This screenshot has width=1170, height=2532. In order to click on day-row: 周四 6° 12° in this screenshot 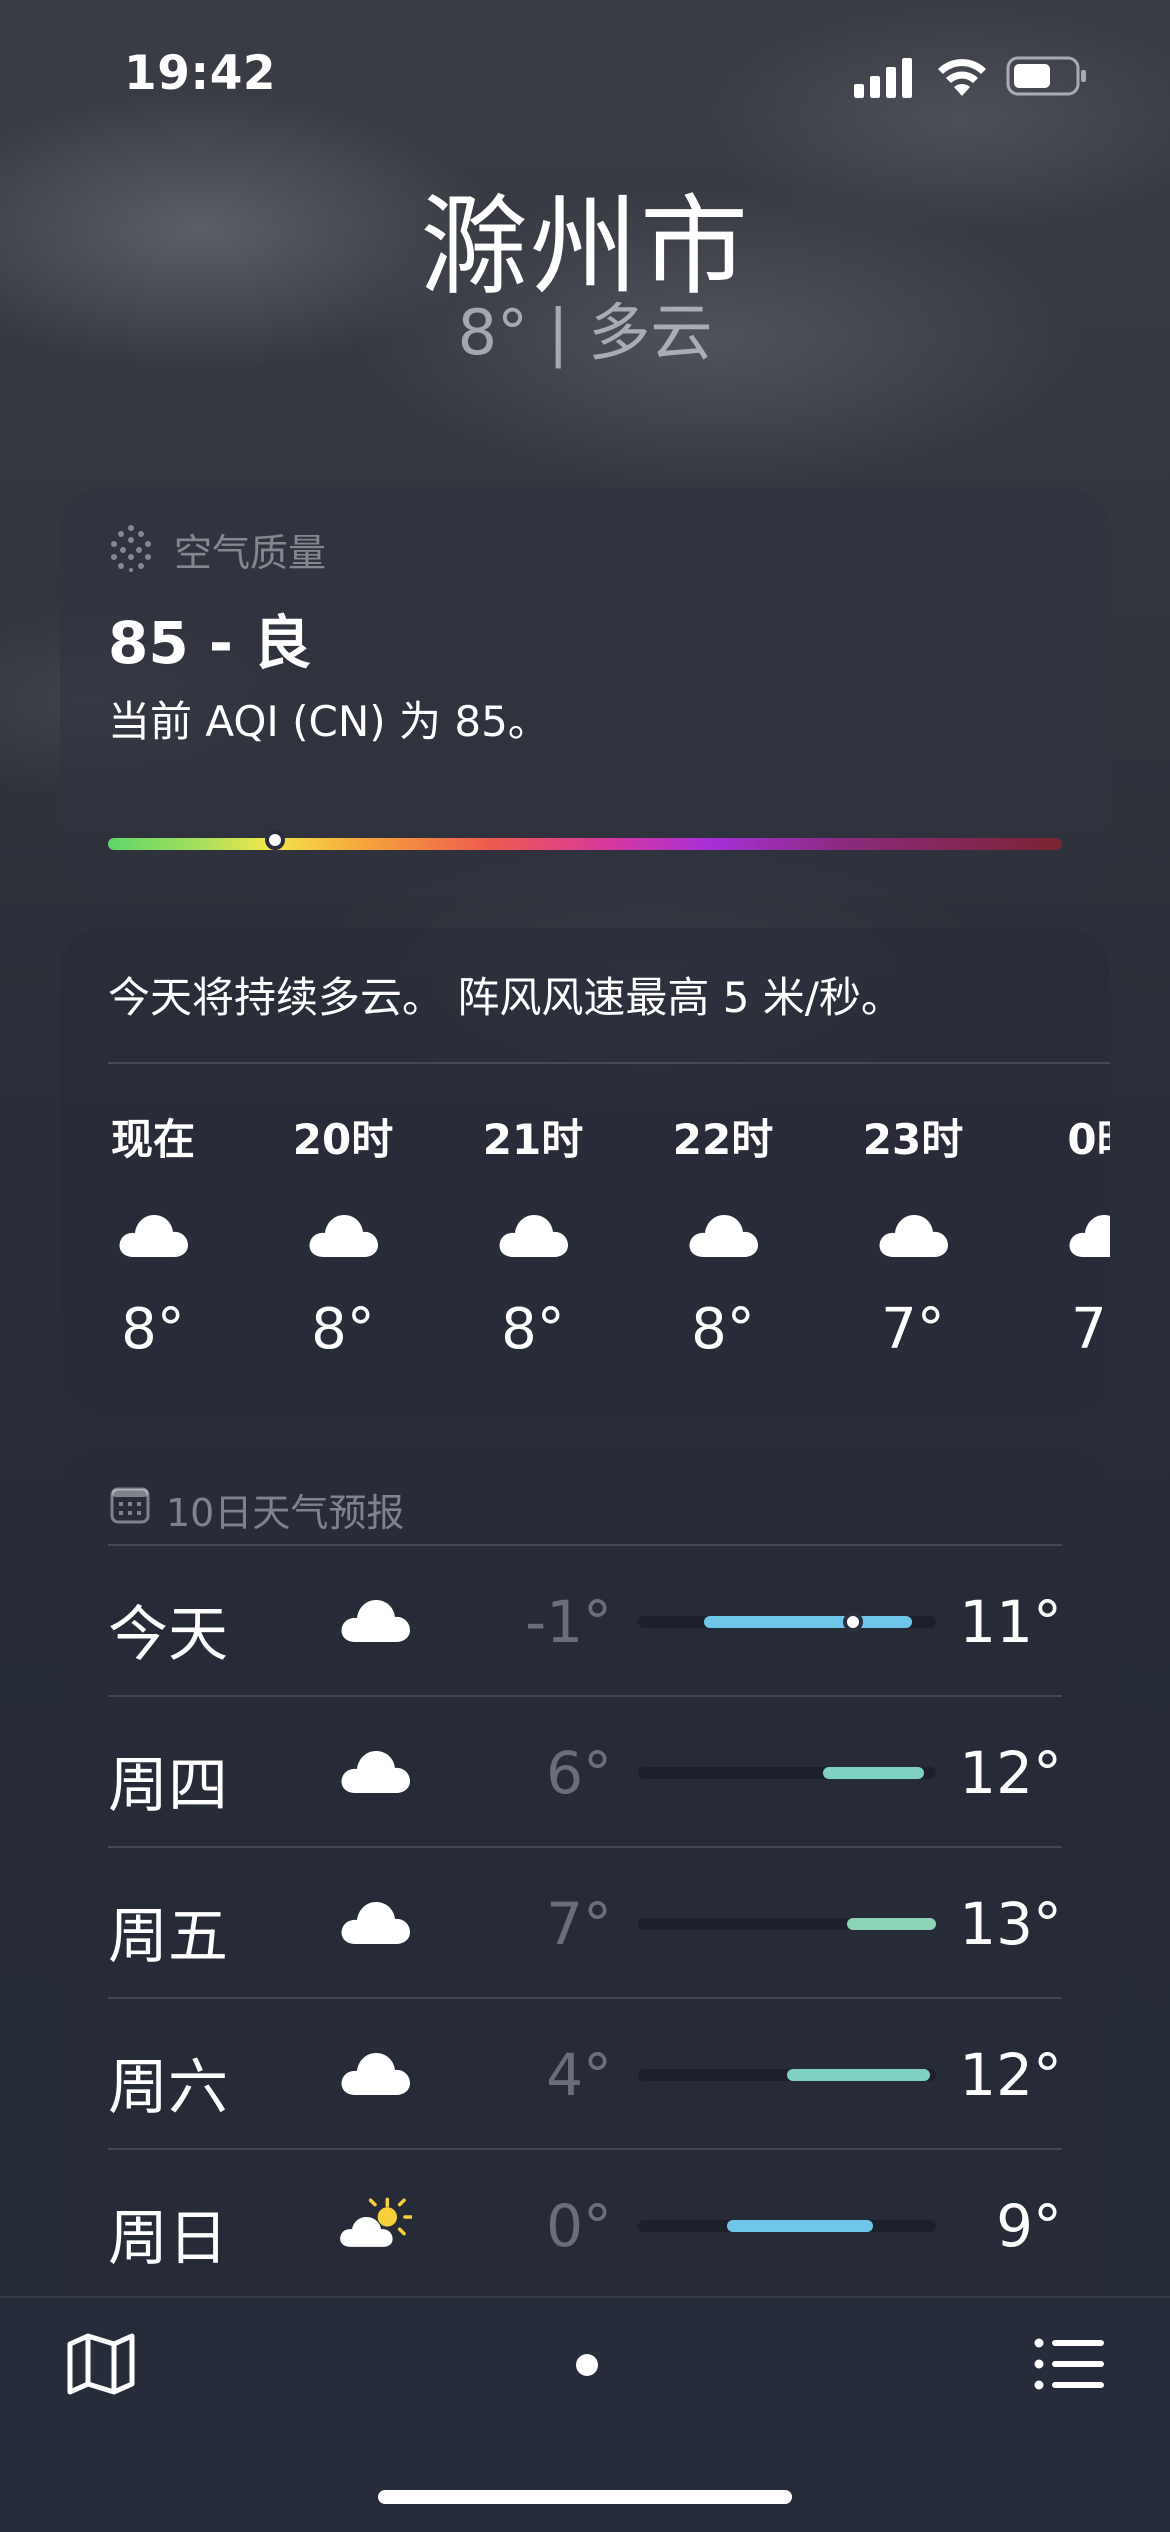, I will do `click(585, 1772)`.